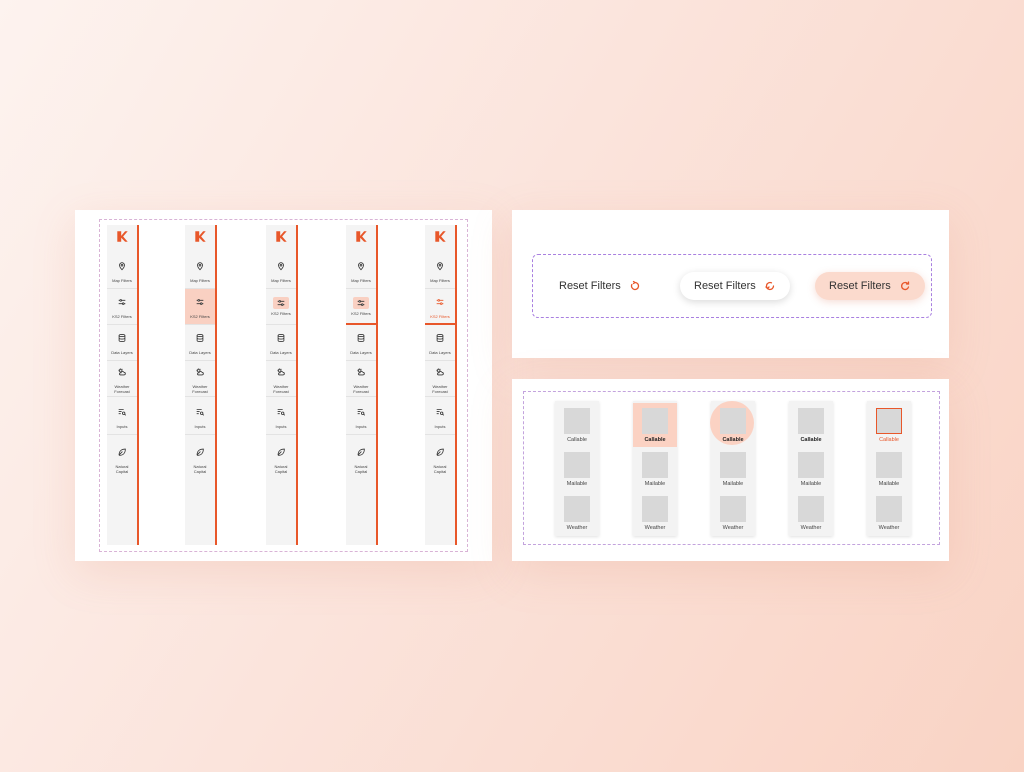 The image size is (1024, 772). I want to click on item-column: Callable Mailable Weather, so click(655, 468).